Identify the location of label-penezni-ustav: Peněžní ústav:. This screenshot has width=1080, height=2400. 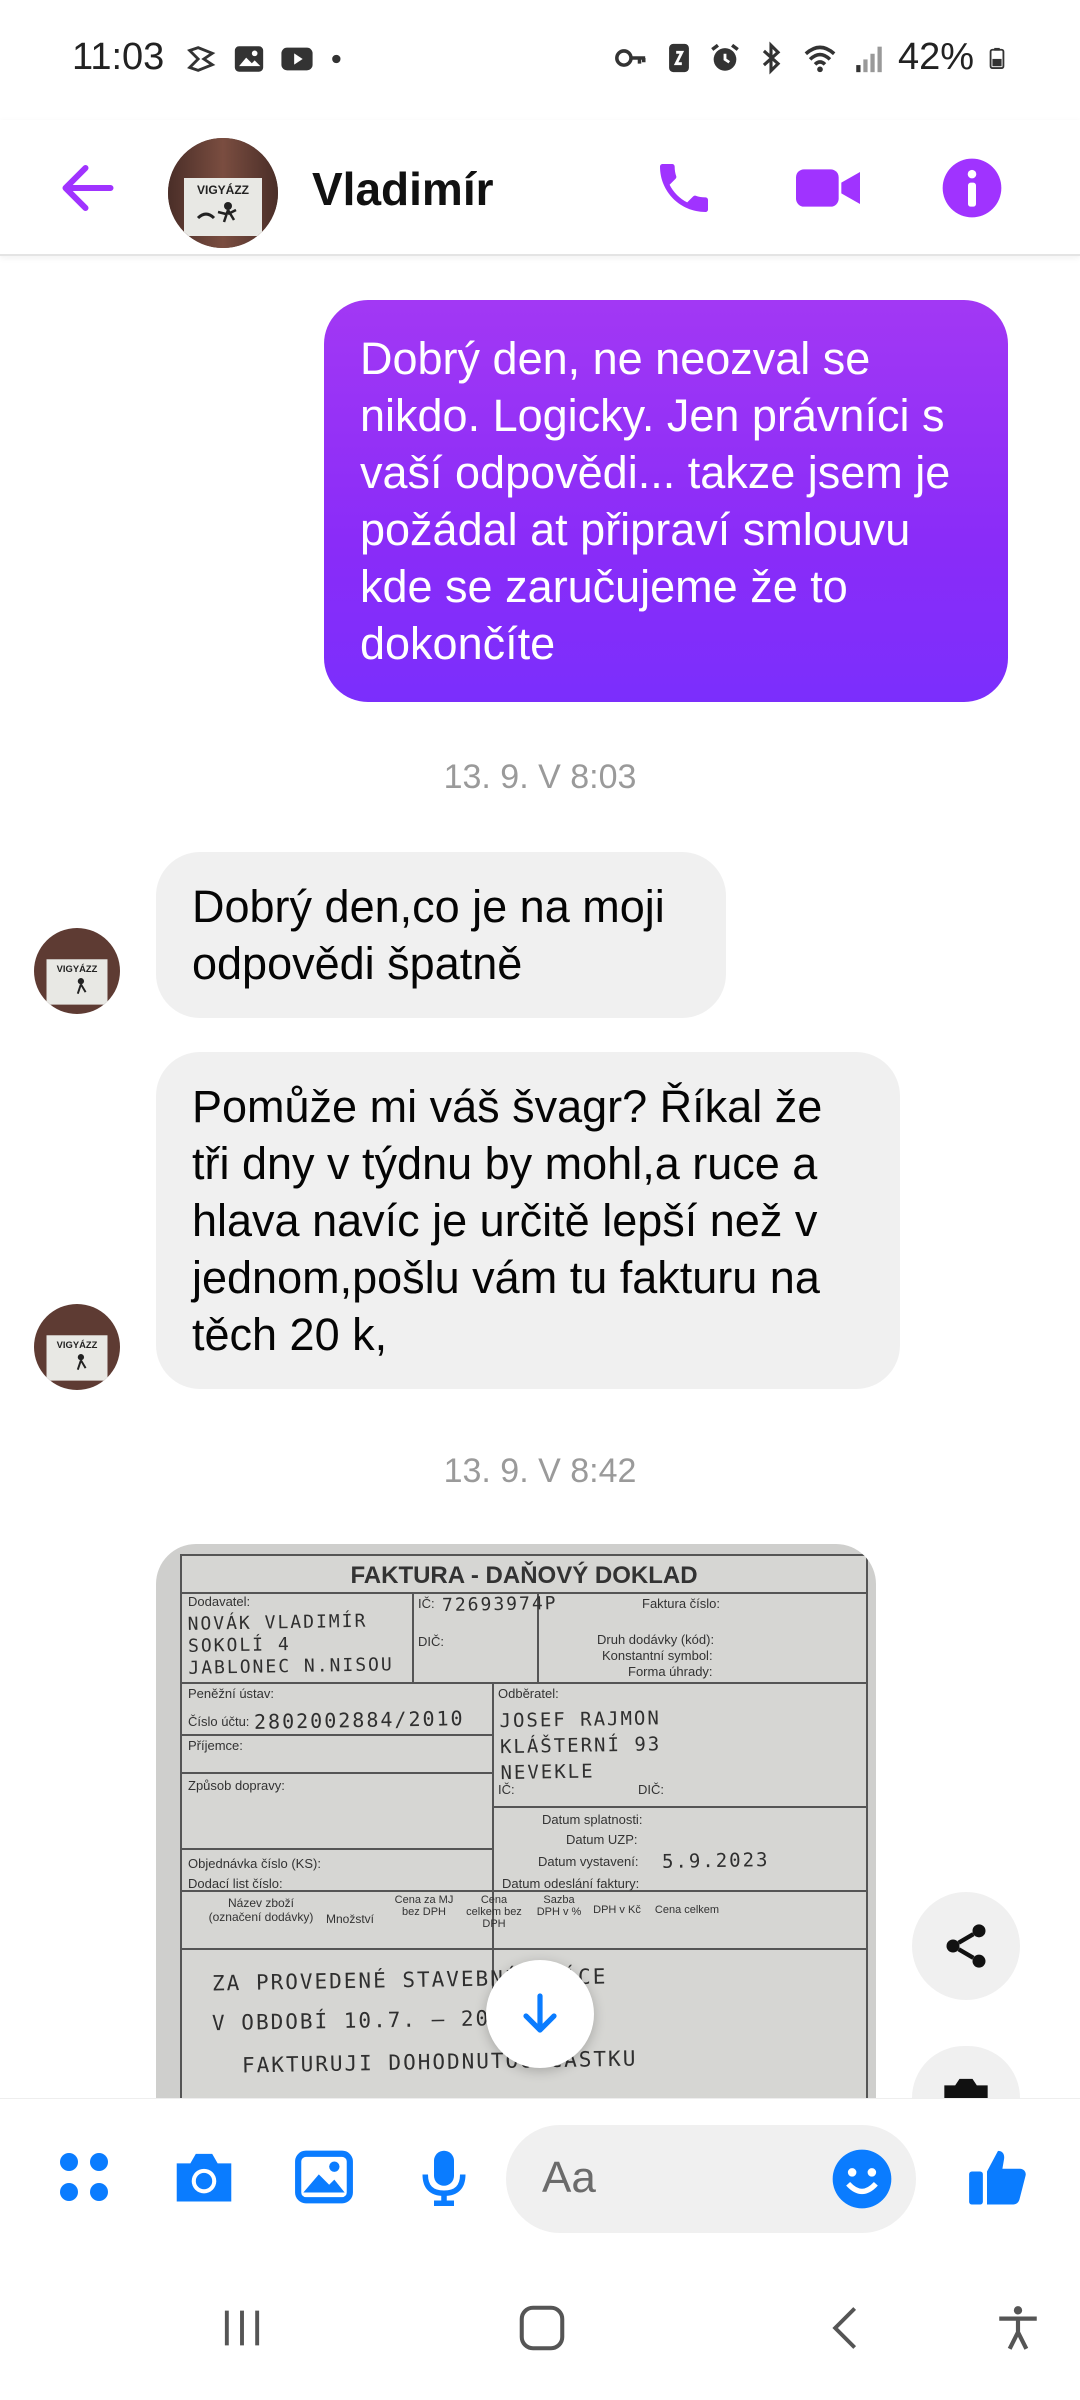
(231, 1693).